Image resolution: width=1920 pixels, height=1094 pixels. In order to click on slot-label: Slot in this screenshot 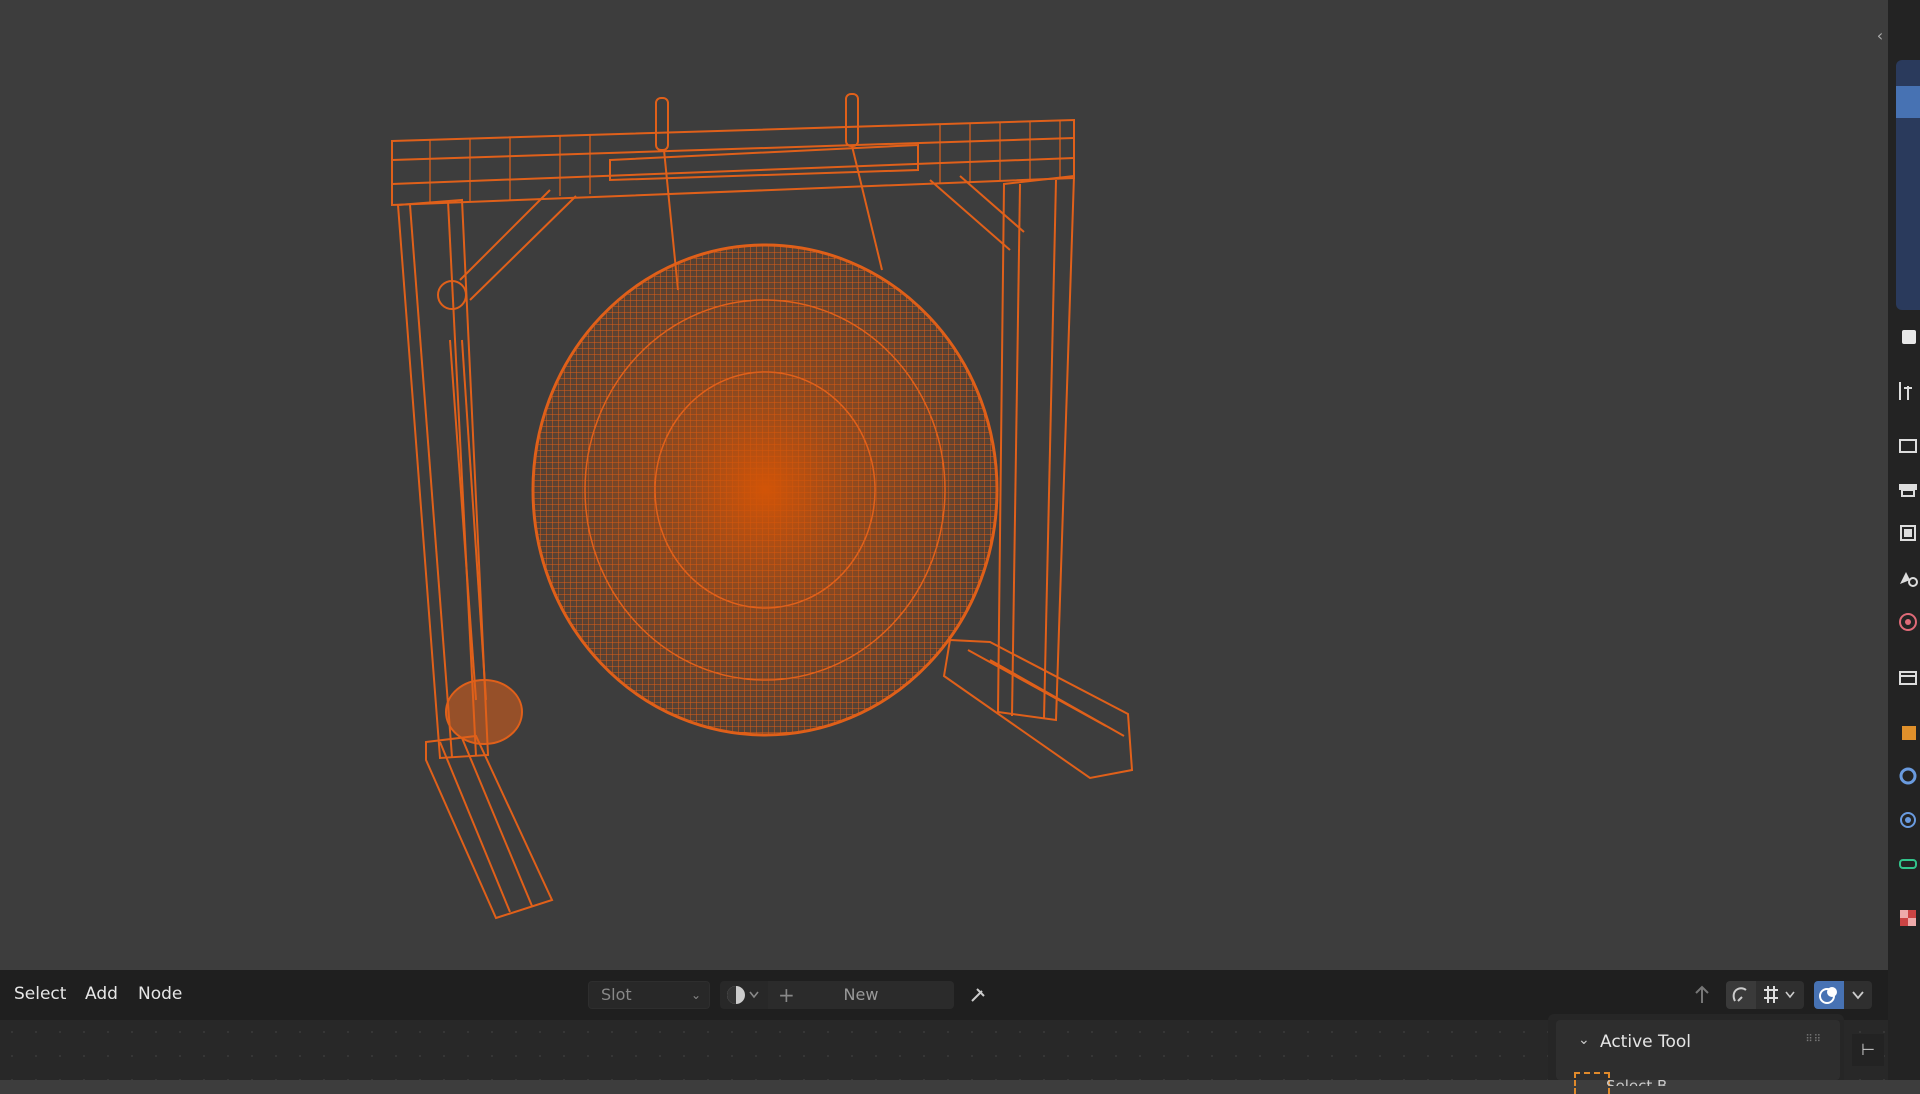, I will do `click(616, 994)`.